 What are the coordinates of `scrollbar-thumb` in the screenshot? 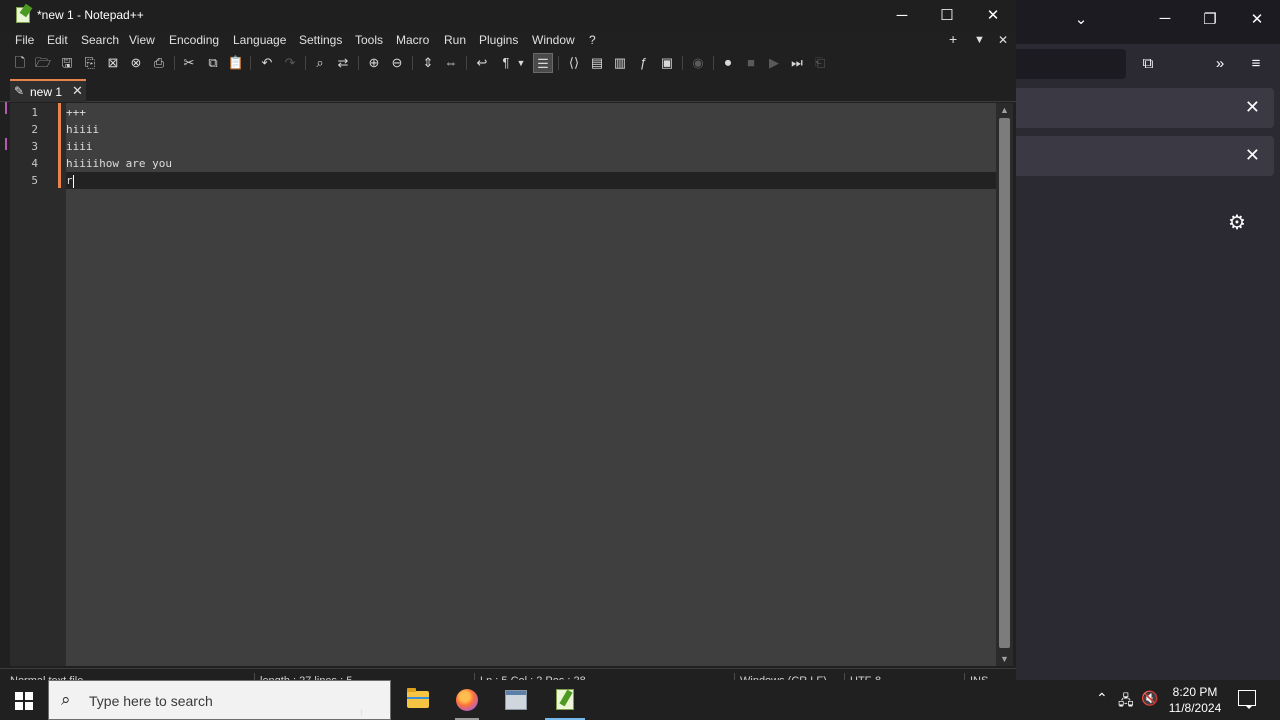 It's located at (1004, 383).